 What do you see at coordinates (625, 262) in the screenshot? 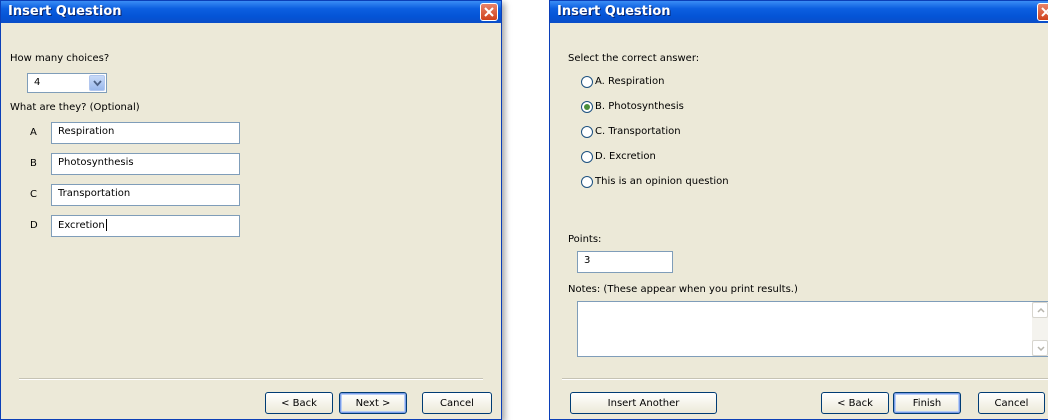
I see `points-input: 3` at bounding box center [625, 262].